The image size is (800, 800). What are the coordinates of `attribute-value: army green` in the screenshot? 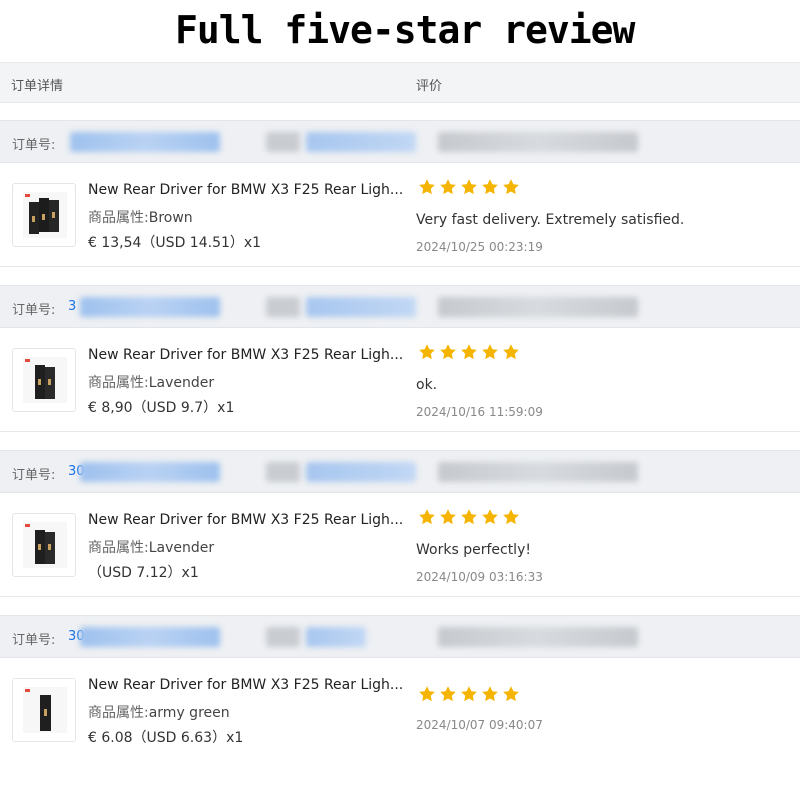 It's located at (189, 713).